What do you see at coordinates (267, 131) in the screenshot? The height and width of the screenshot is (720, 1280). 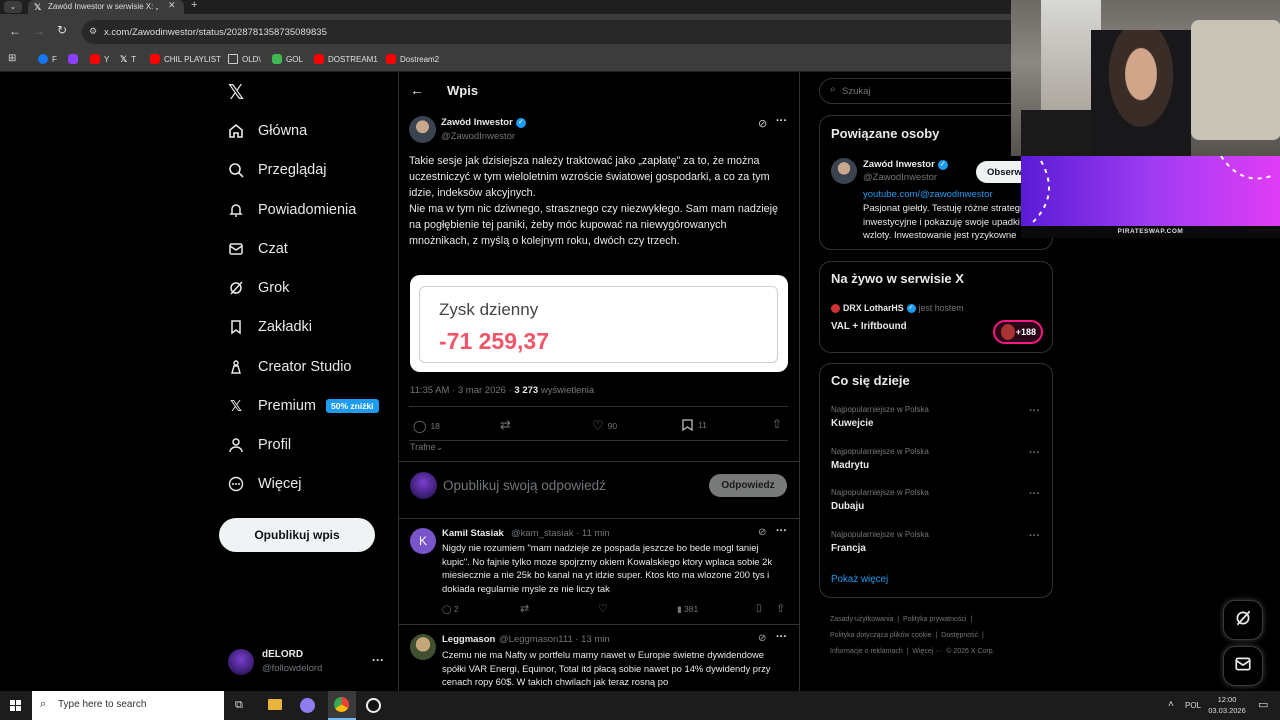 I see `nav-home: Główna` at bounding box center [267, 131].